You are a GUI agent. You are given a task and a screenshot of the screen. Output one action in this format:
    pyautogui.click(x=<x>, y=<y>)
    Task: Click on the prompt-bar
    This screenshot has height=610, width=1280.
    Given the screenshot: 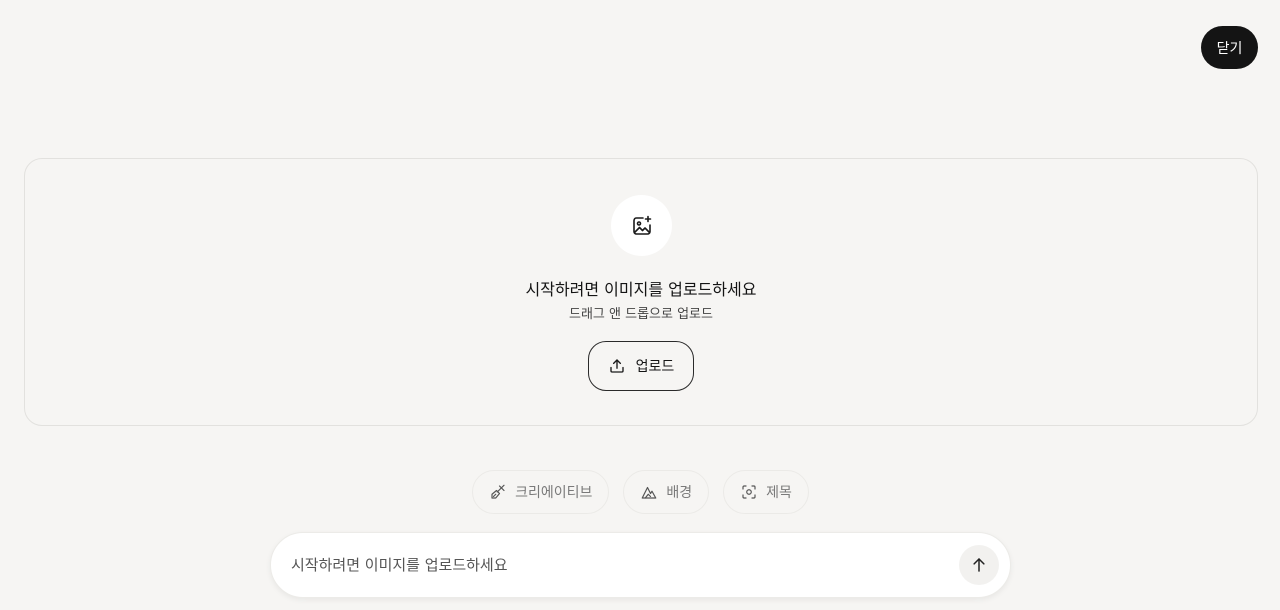 What is the action you would take?
    pyautogui.click(x=640, y=565)
    